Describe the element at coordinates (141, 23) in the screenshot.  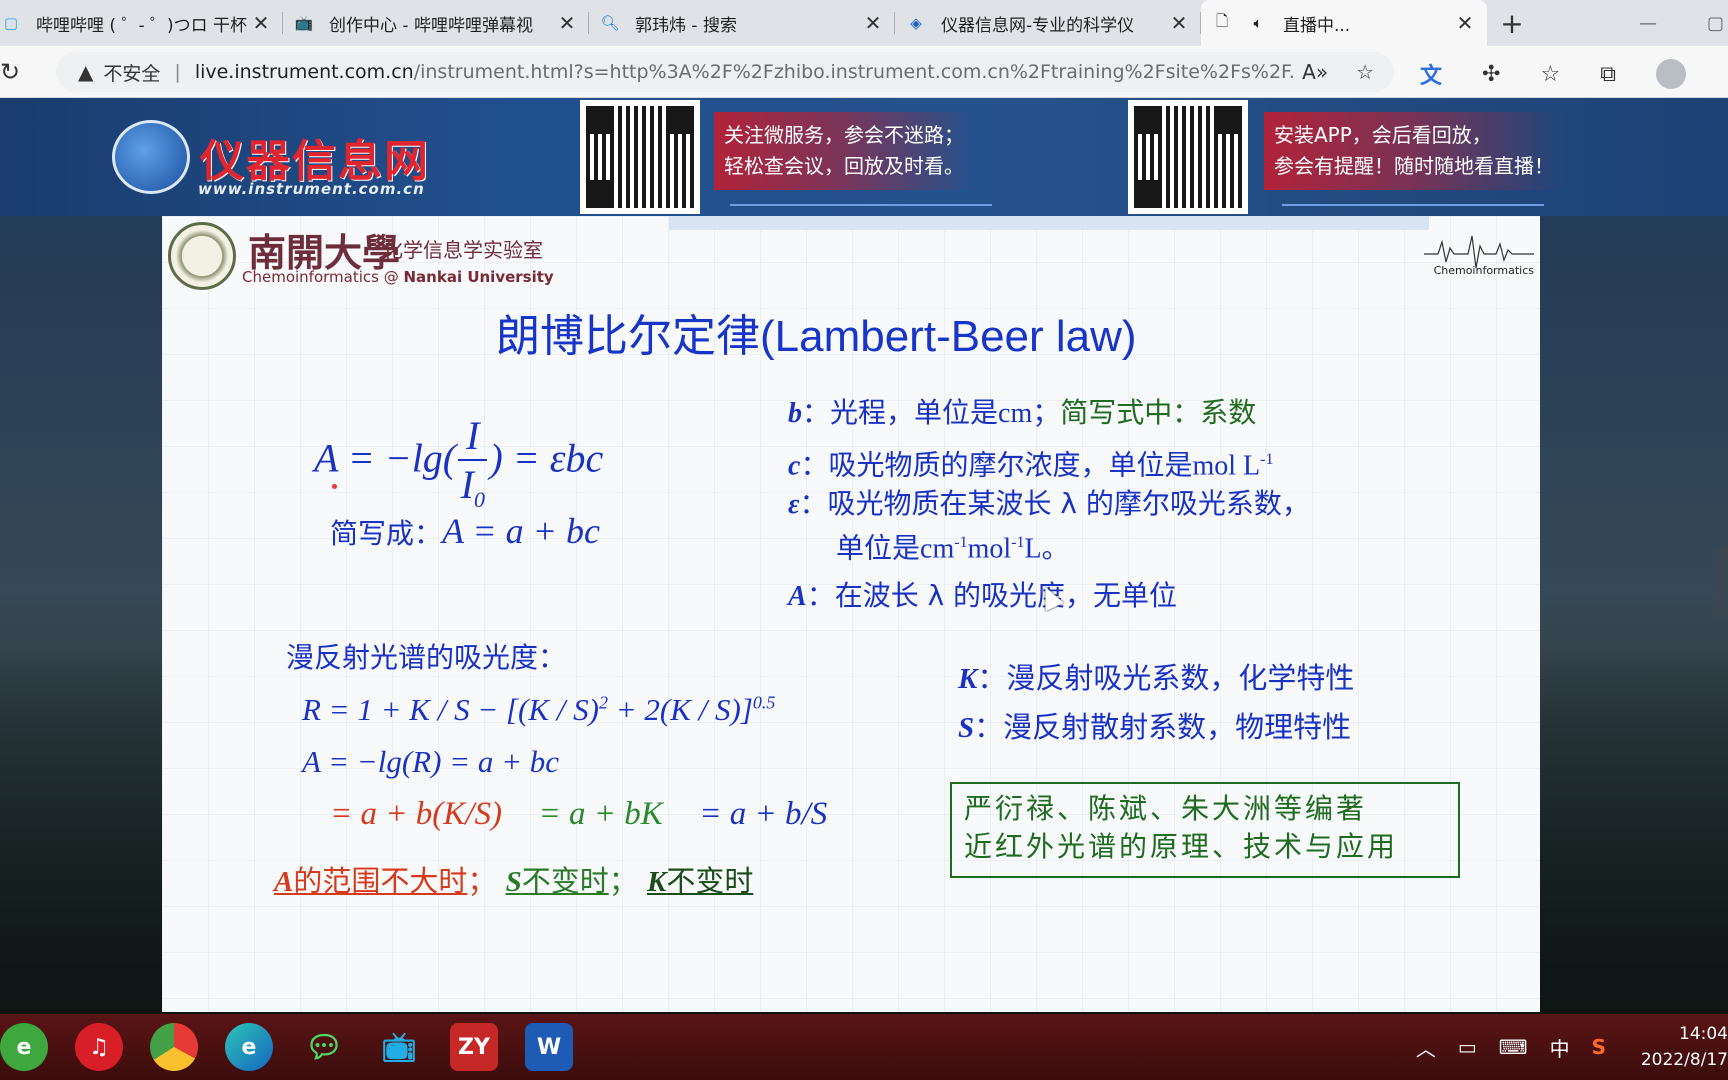
I see `tab-bilibili: ▢ 哔哩哔哩 ( ゜- ゜)つロ 干杯 ✕` at that location.